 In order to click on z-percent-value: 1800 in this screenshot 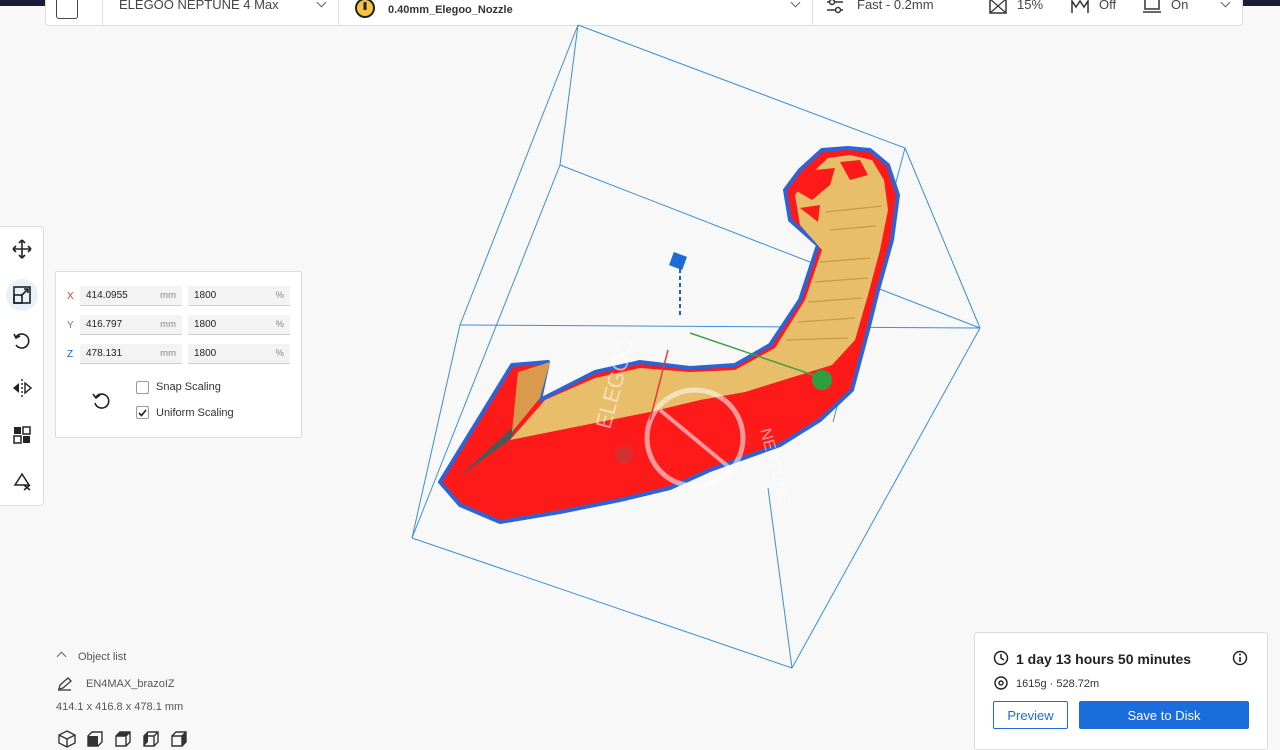, I will do `click(205, 353)`.